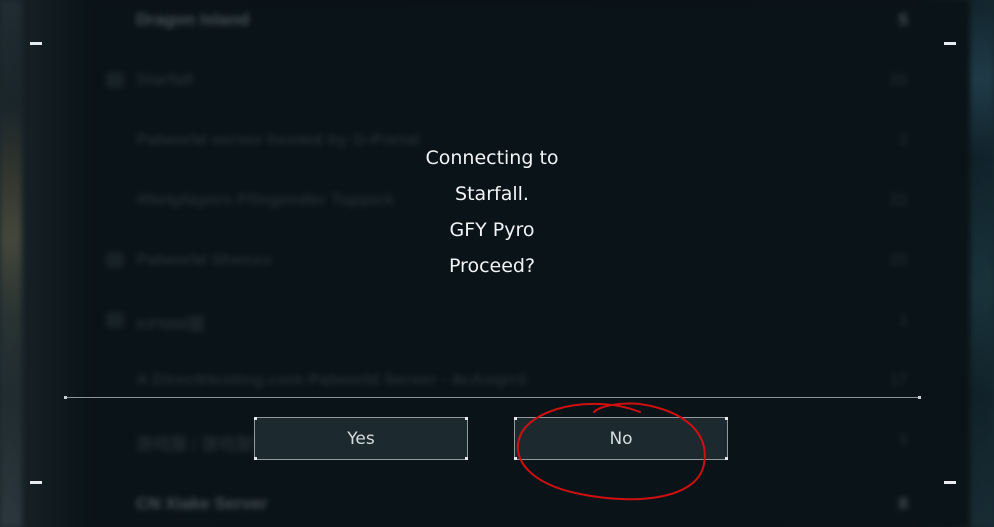 This screenshot has width=994, height=527. I want to click on message-line: Starfall., so click(492, 194).